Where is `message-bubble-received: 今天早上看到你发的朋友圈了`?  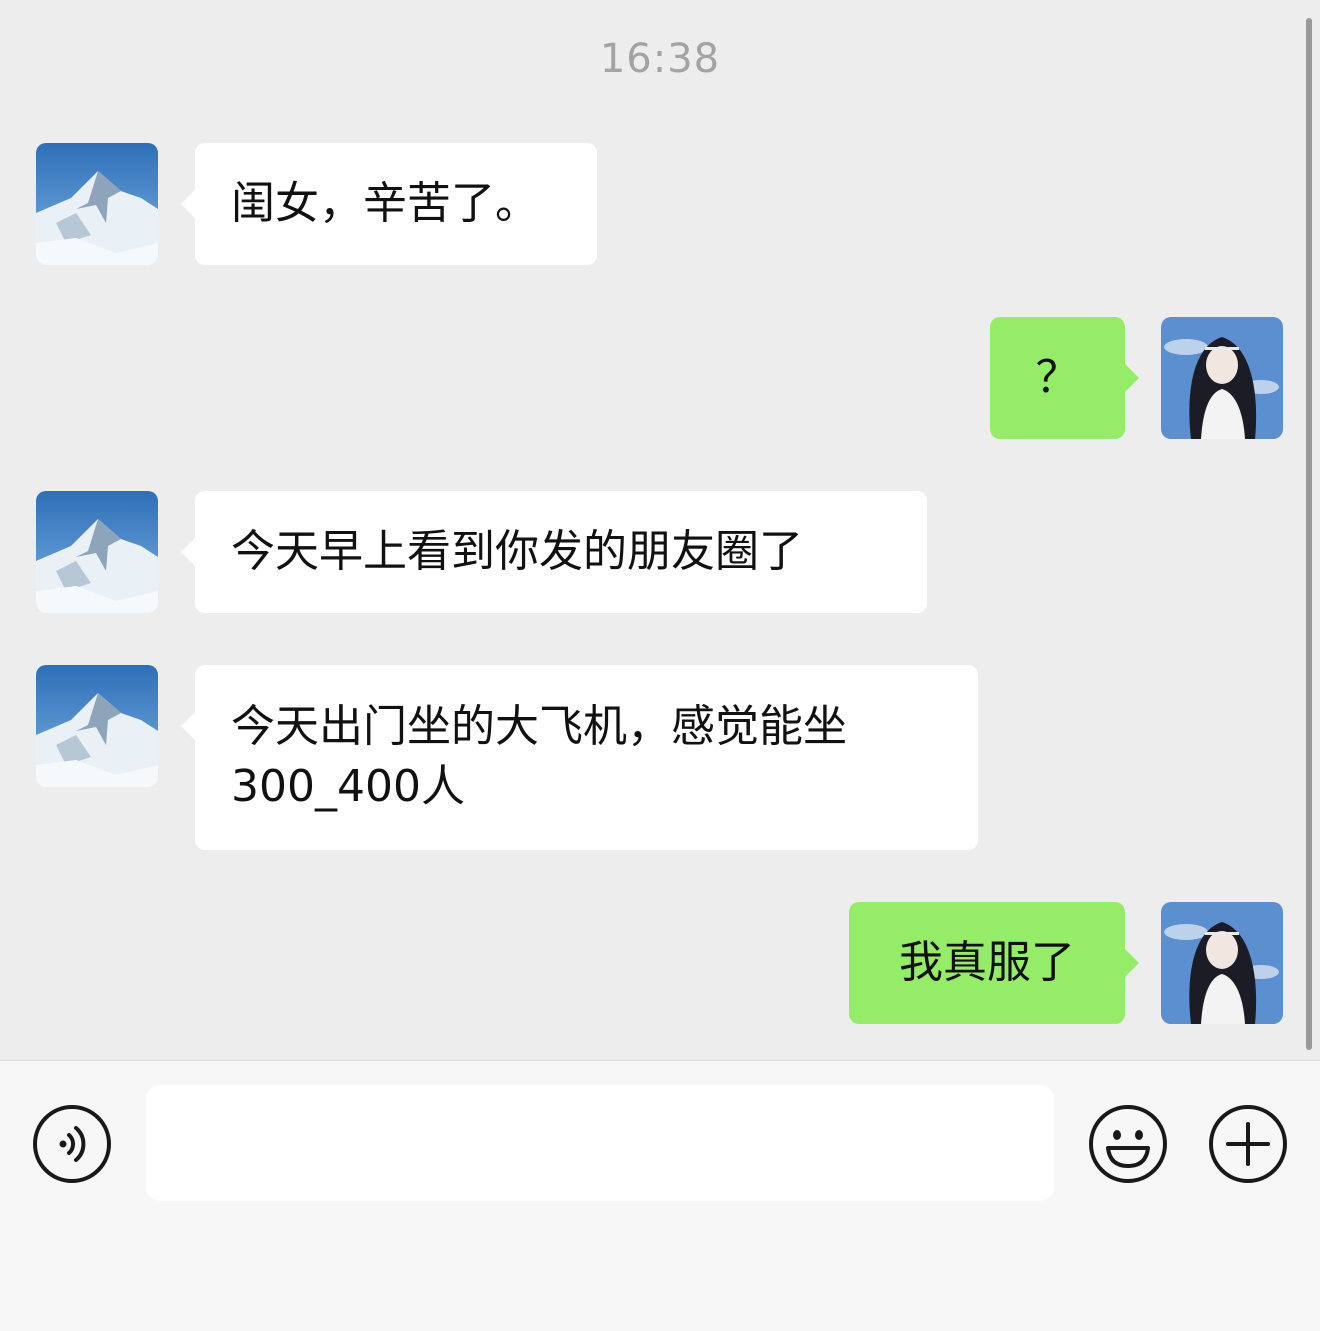
message-bubble-received: 今天早上看到你发的朋友圈了 is located at coordinates (554, 552).